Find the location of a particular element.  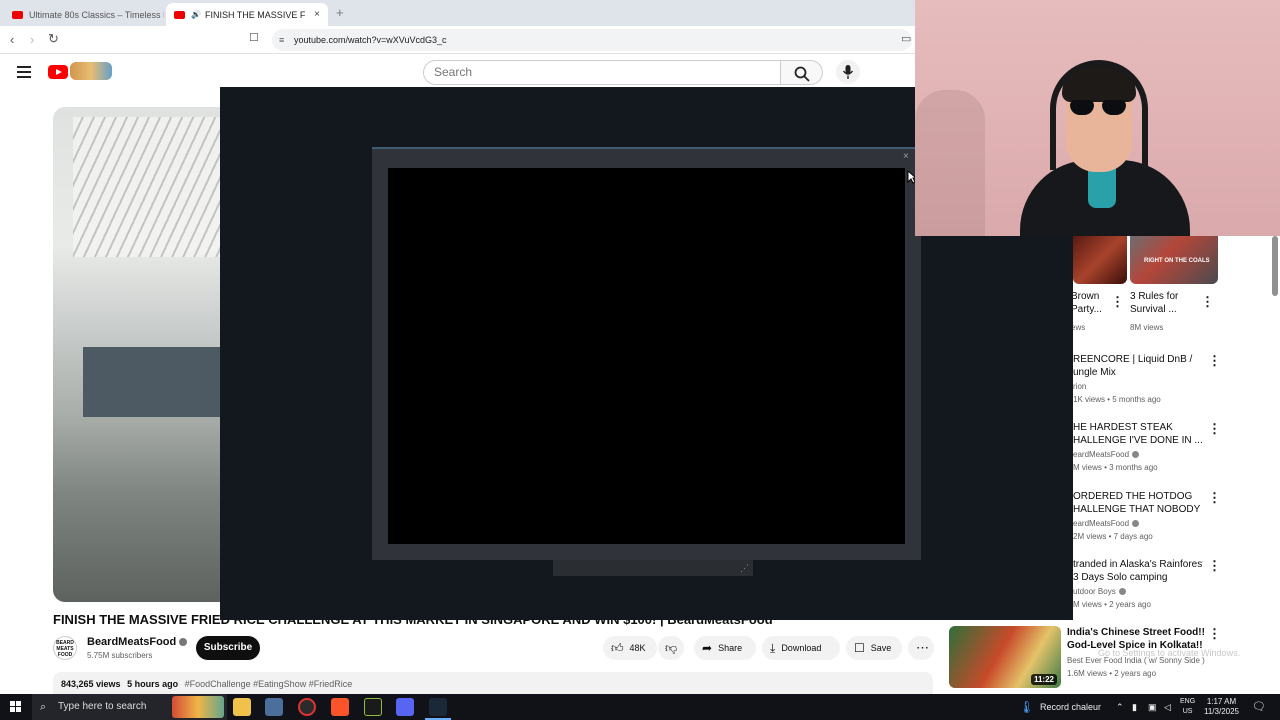

brave-browser-icon is located at coordinates (340, 707).